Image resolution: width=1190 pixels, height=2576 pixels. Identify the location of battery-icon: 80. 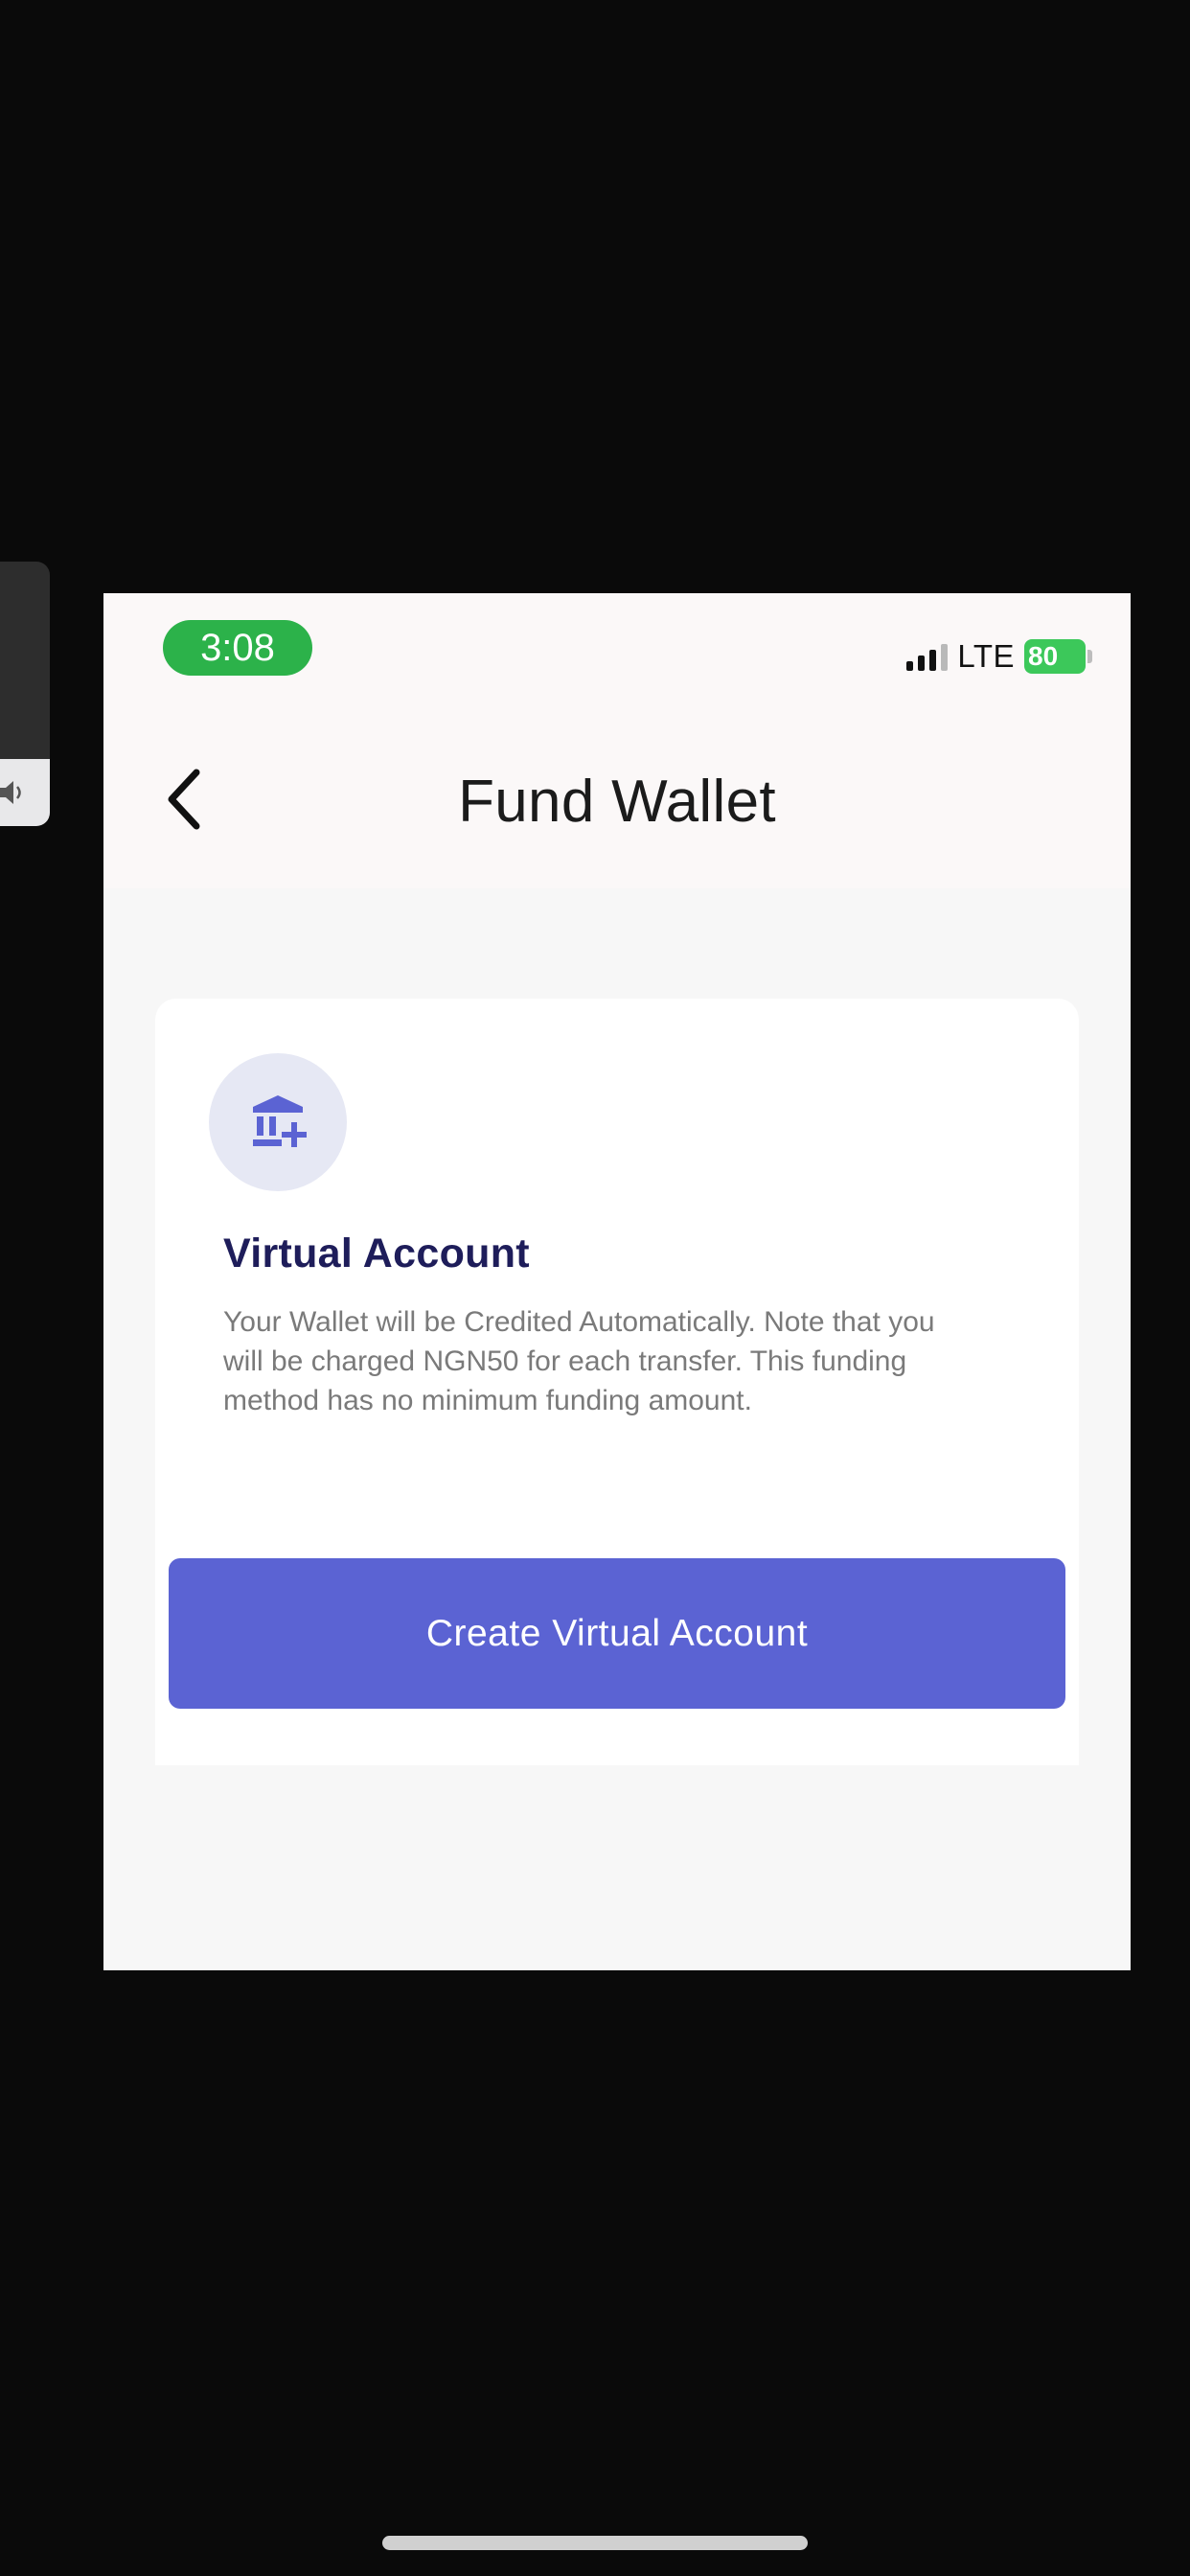
(1055, 656).